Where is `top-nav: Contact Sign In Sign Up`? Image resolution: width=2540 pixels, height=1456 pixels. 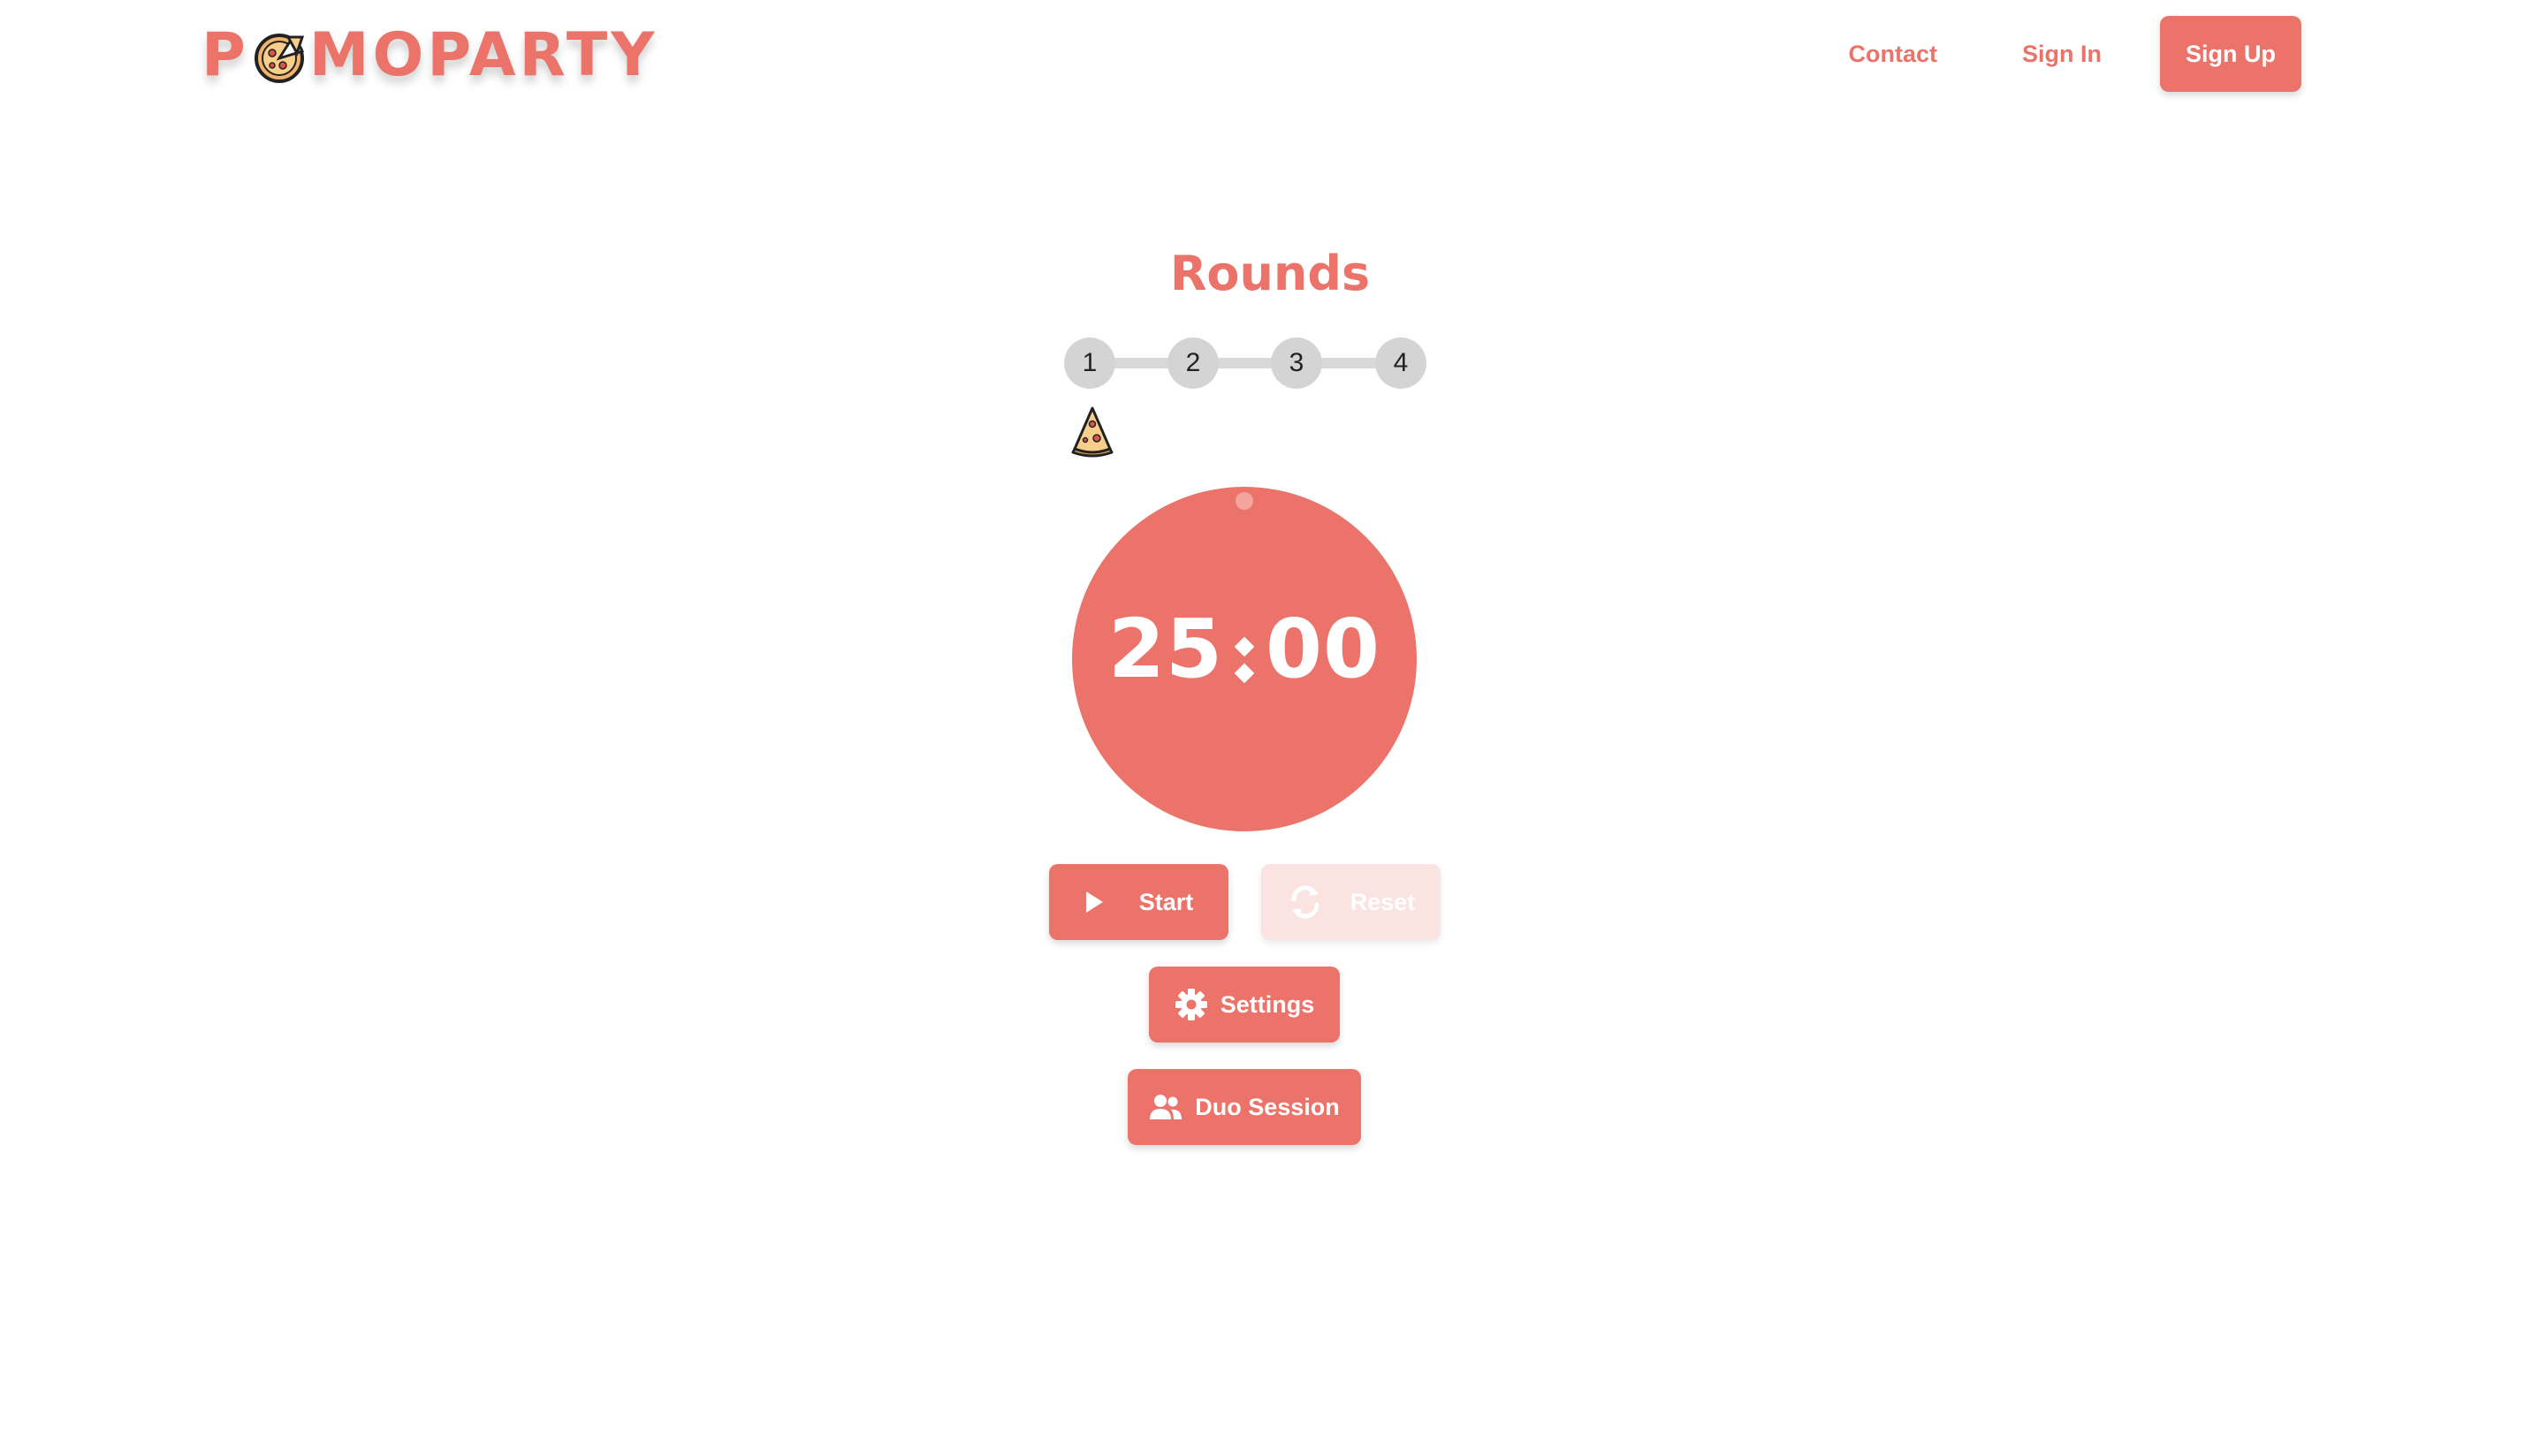 top-nav: Contact Sign In Sign Up is located at coordinates (2075, 54).